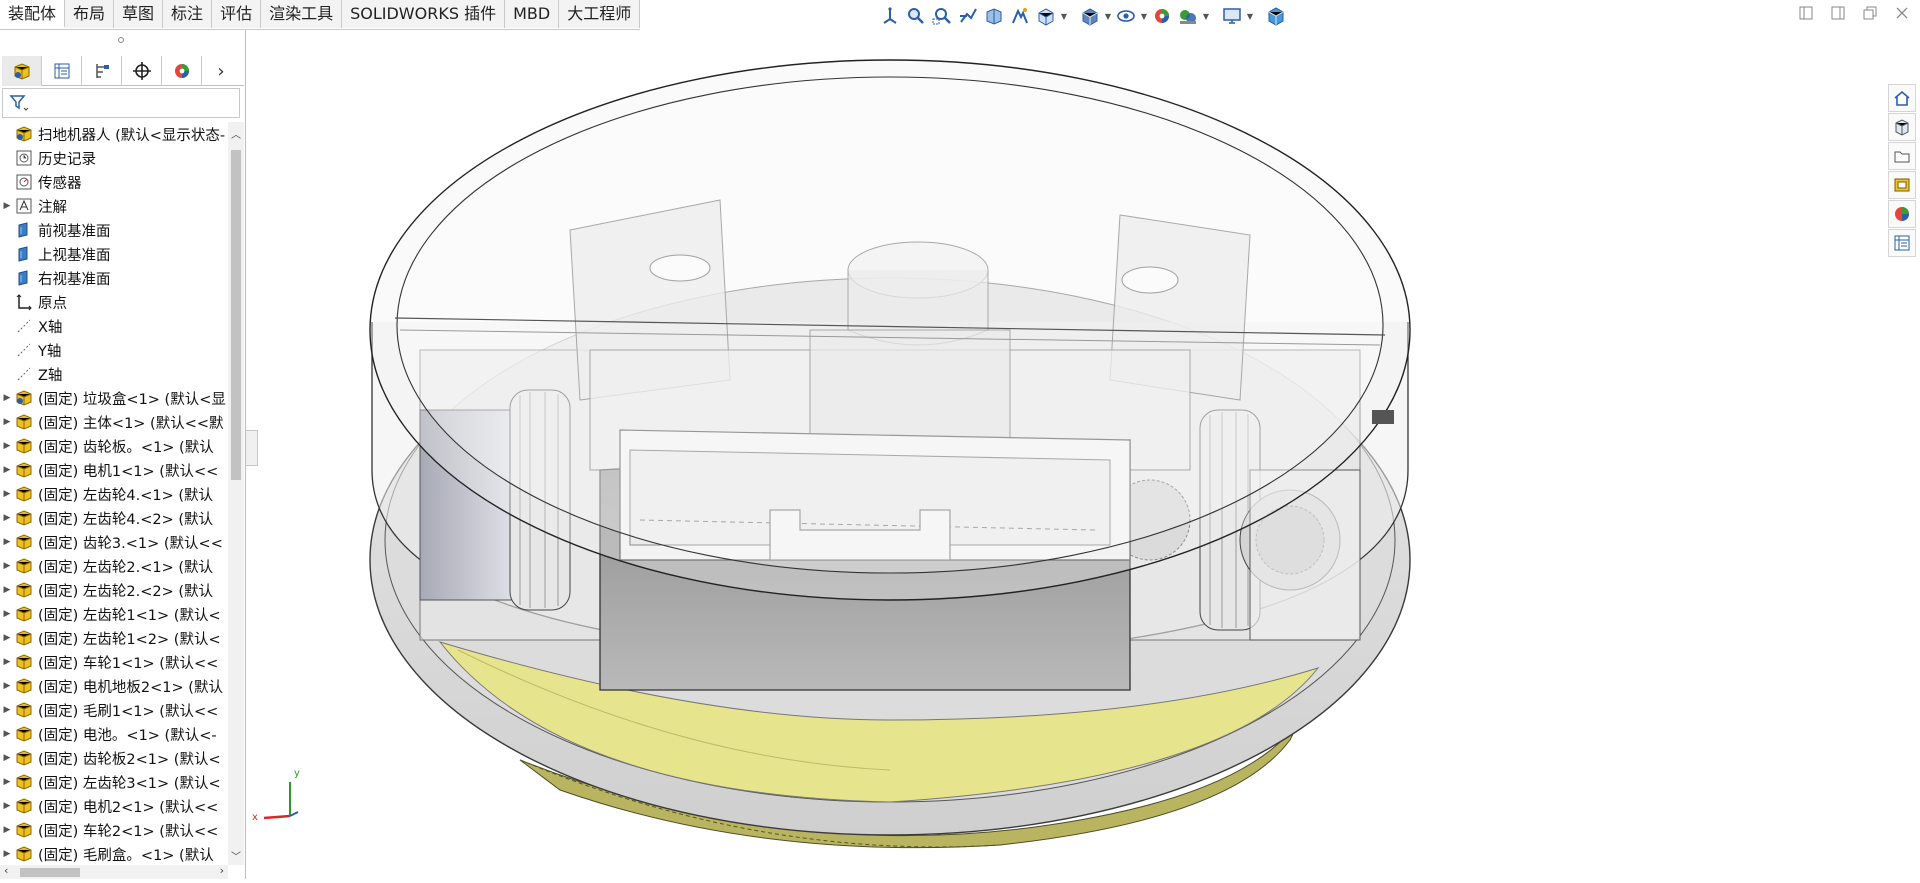 This screenshot has height=883, width=1920. Describe the element at coordinates (22, 71) in the screenshot. I see `feature-manager-tab` at that location.